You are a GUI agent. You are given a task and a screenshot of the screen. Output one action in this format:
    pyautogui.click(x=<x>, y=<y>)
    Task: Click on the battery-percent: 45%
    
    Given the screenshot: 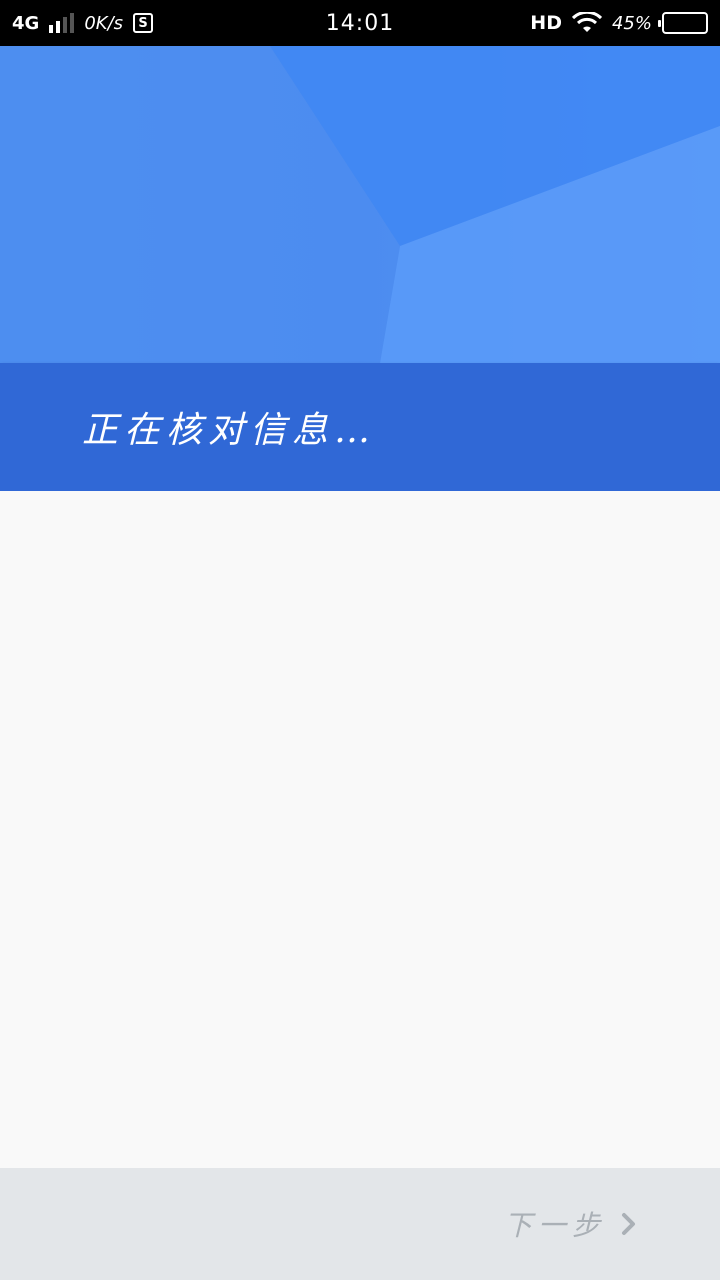 What is the action you would take?
    pyautogui.click(x=631, y=23)
    